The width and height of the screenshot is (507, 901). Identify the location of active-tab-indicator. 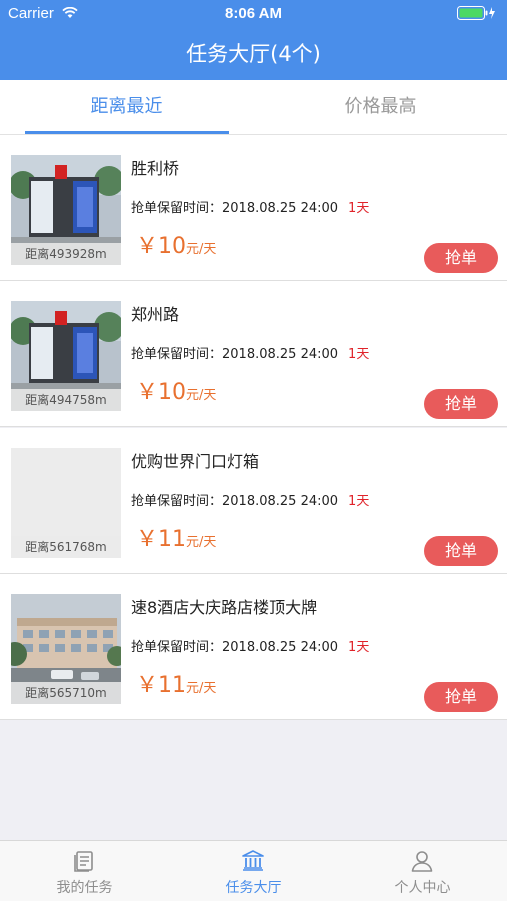
(127, 132).